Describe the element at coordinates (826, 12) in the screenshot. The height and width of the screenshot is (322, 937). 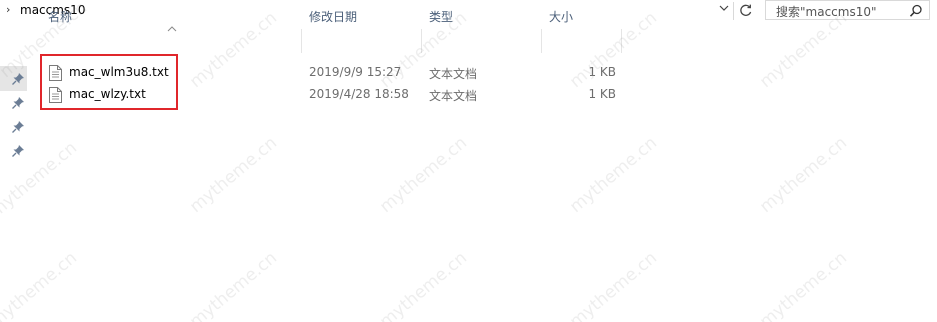
I see `search-placeholder: 搜索"maccms10"` at that location.